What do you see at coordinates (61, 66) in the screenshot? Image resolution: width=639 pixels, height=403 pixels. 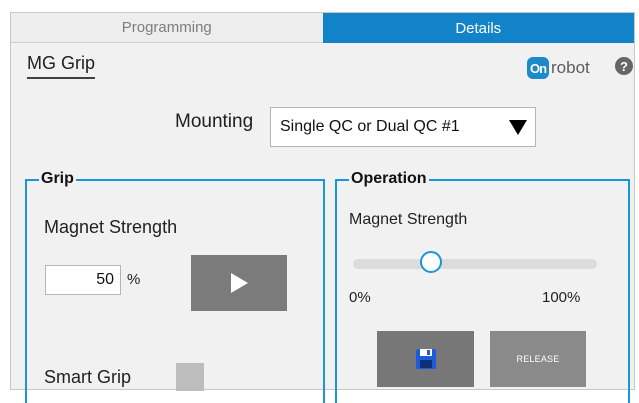 I see `page-title: MG Grip` at bounding box center [61, 66].